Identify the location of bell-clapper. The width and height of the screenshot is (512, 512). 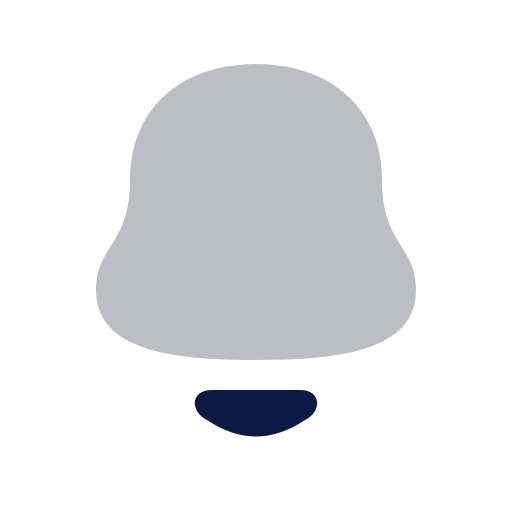
(256, 413).